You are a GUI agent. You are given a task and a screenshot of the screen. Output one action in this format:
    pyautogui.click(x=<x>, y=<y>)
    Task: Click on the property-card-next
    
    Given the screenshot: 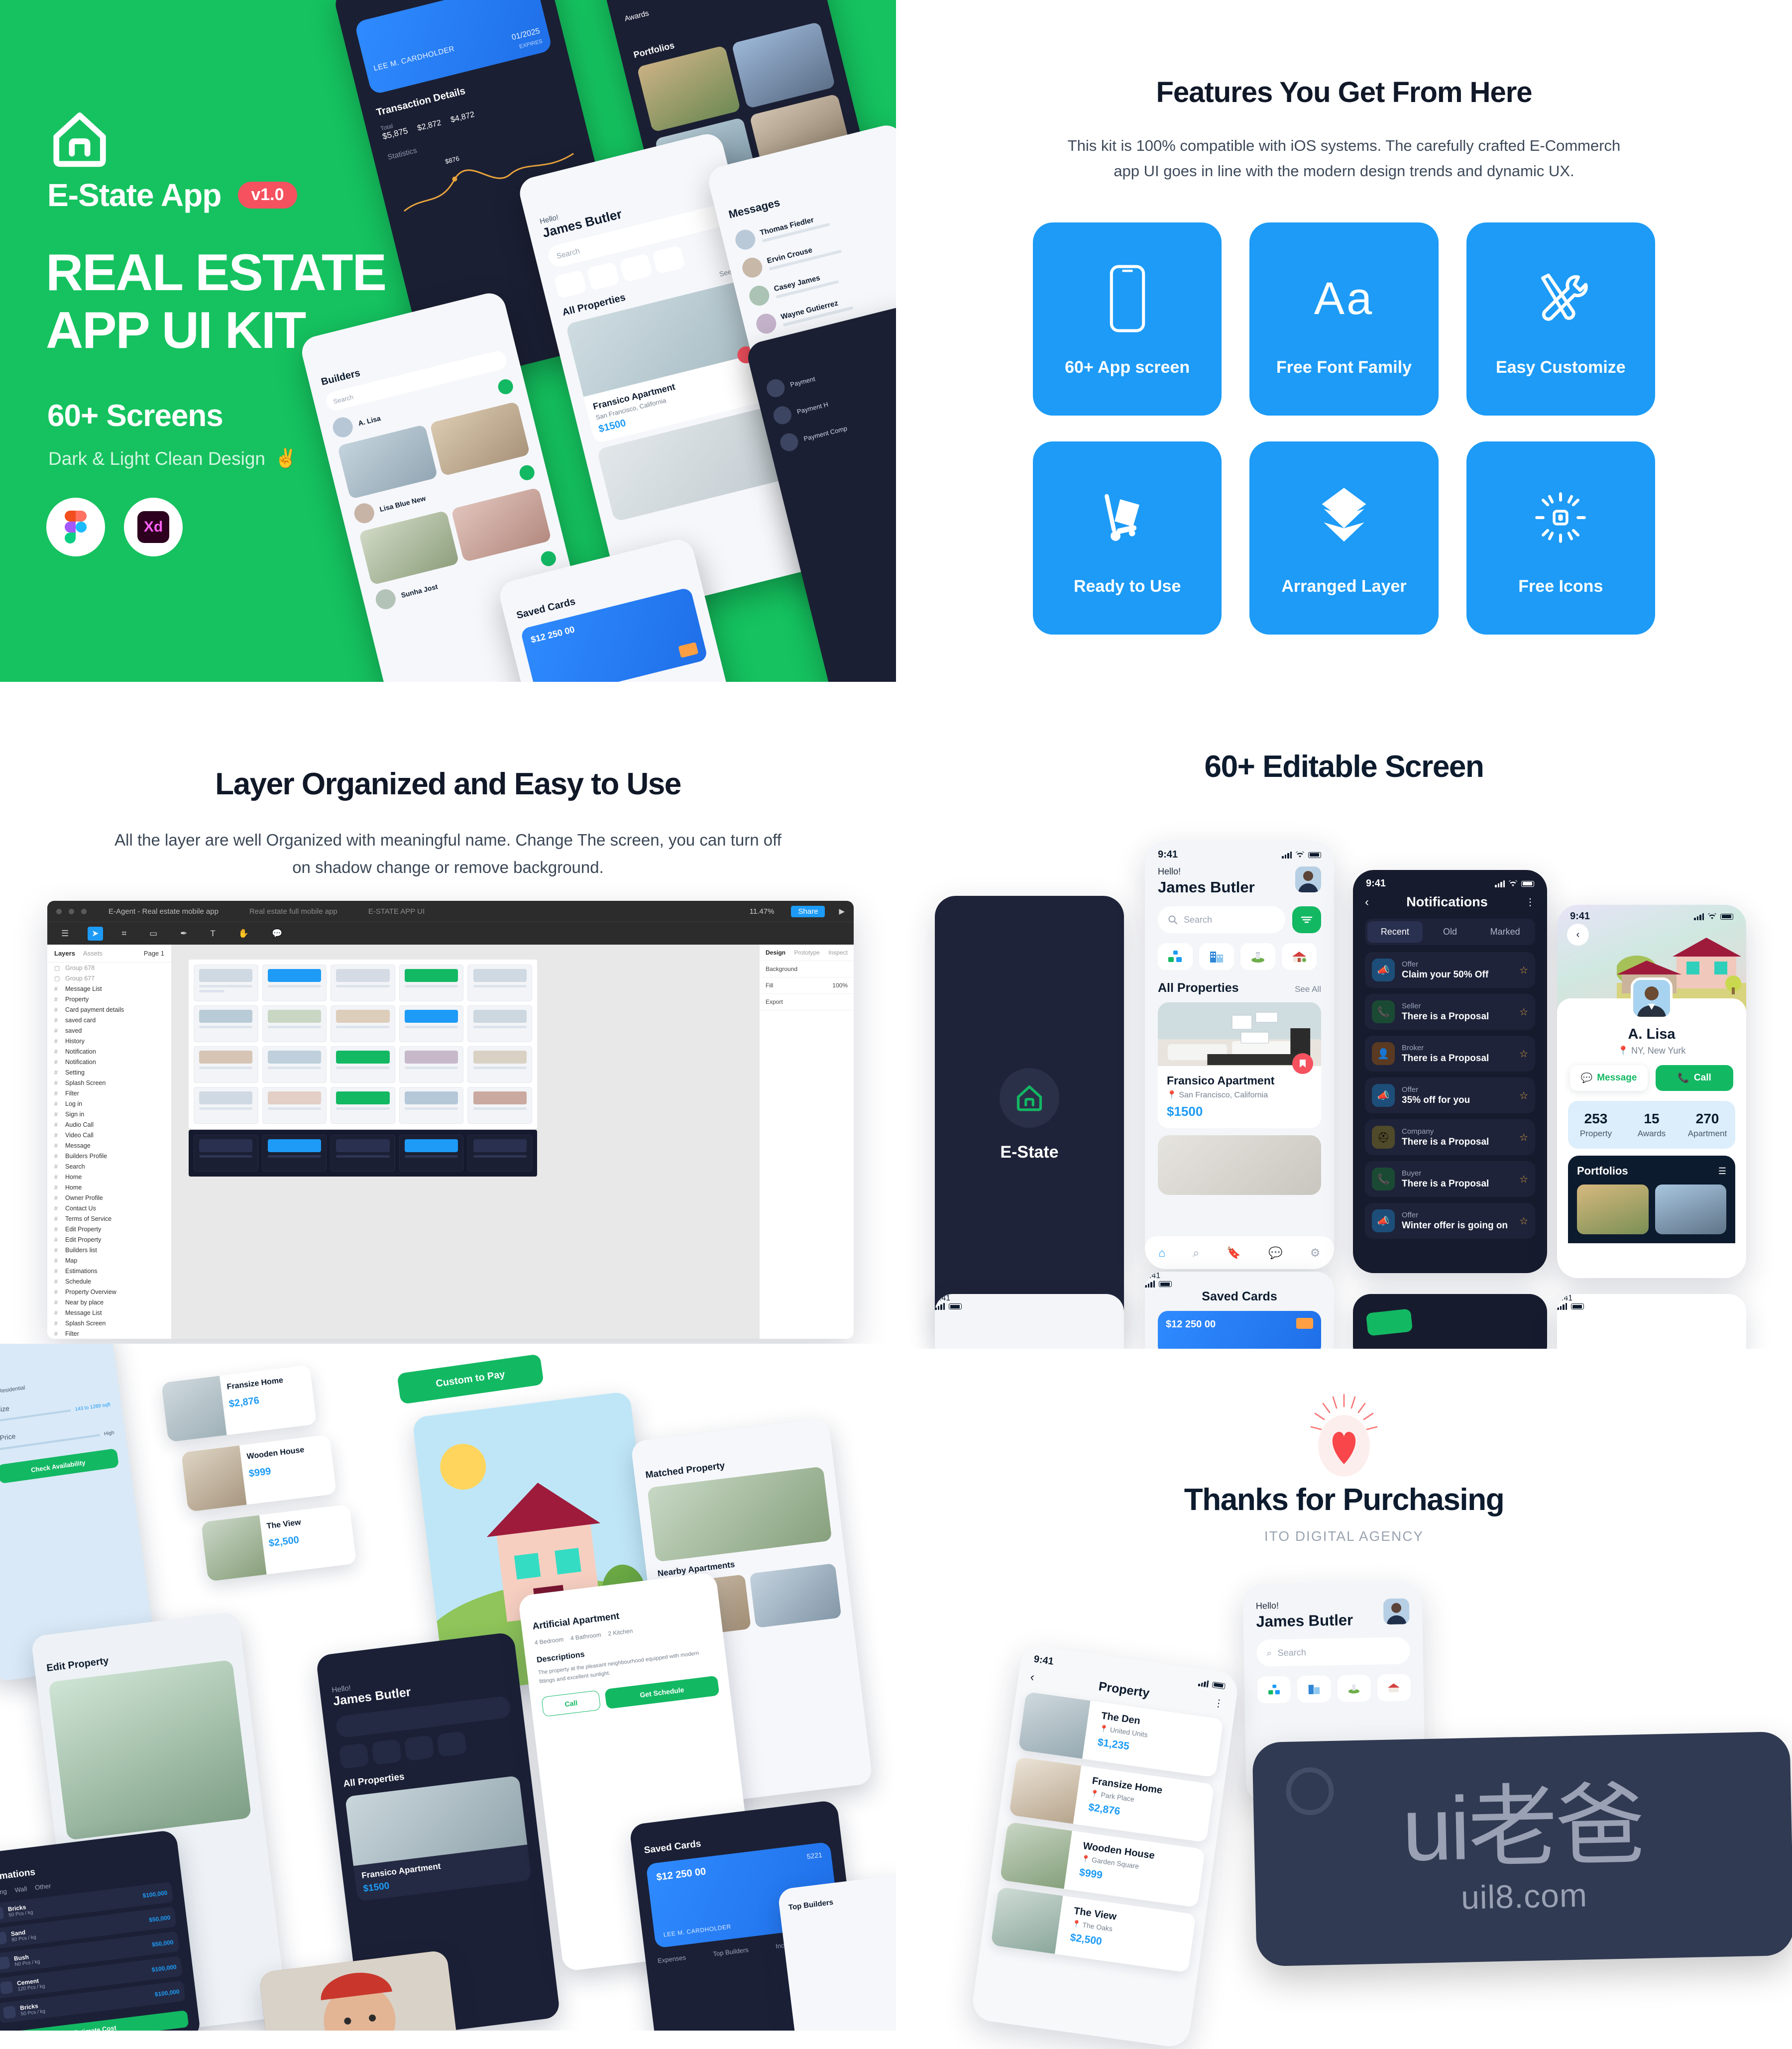 What is the action you would take?
    pyautogui.click(x=1240, y=1165)
    